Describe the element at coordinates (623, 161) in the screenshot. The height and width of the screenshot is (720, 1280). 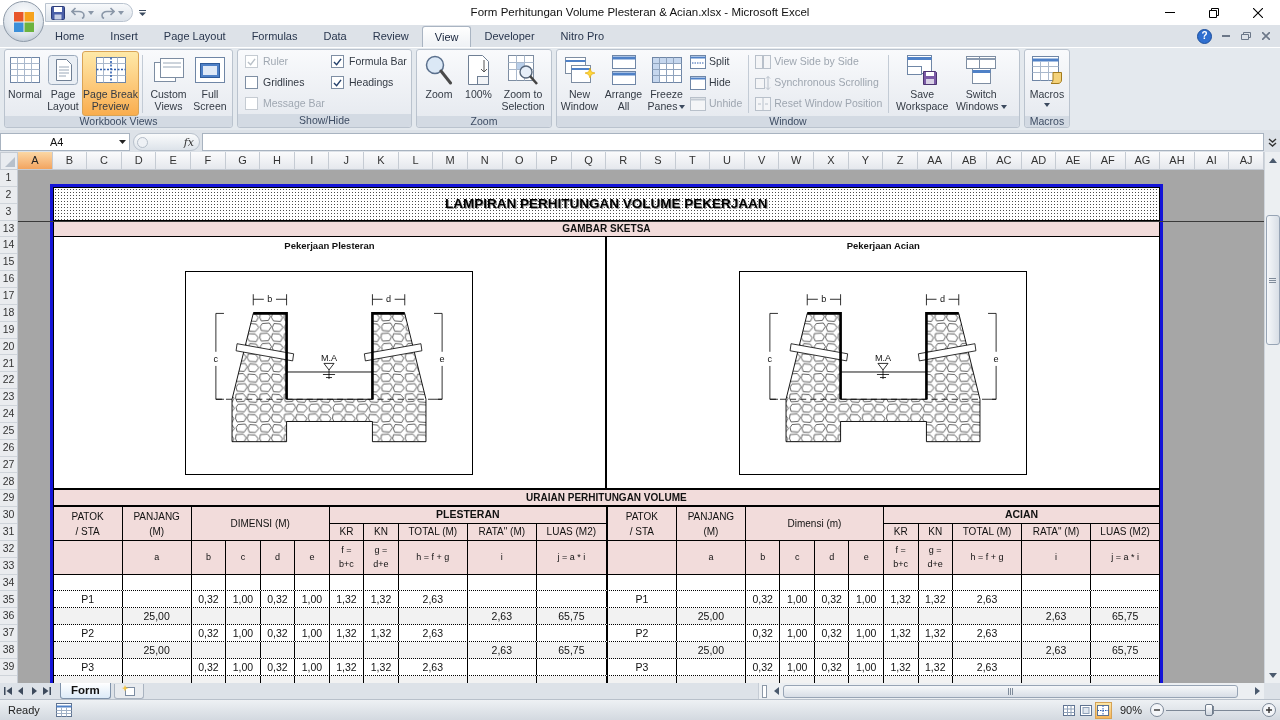
I see `column-header: R` at that location.